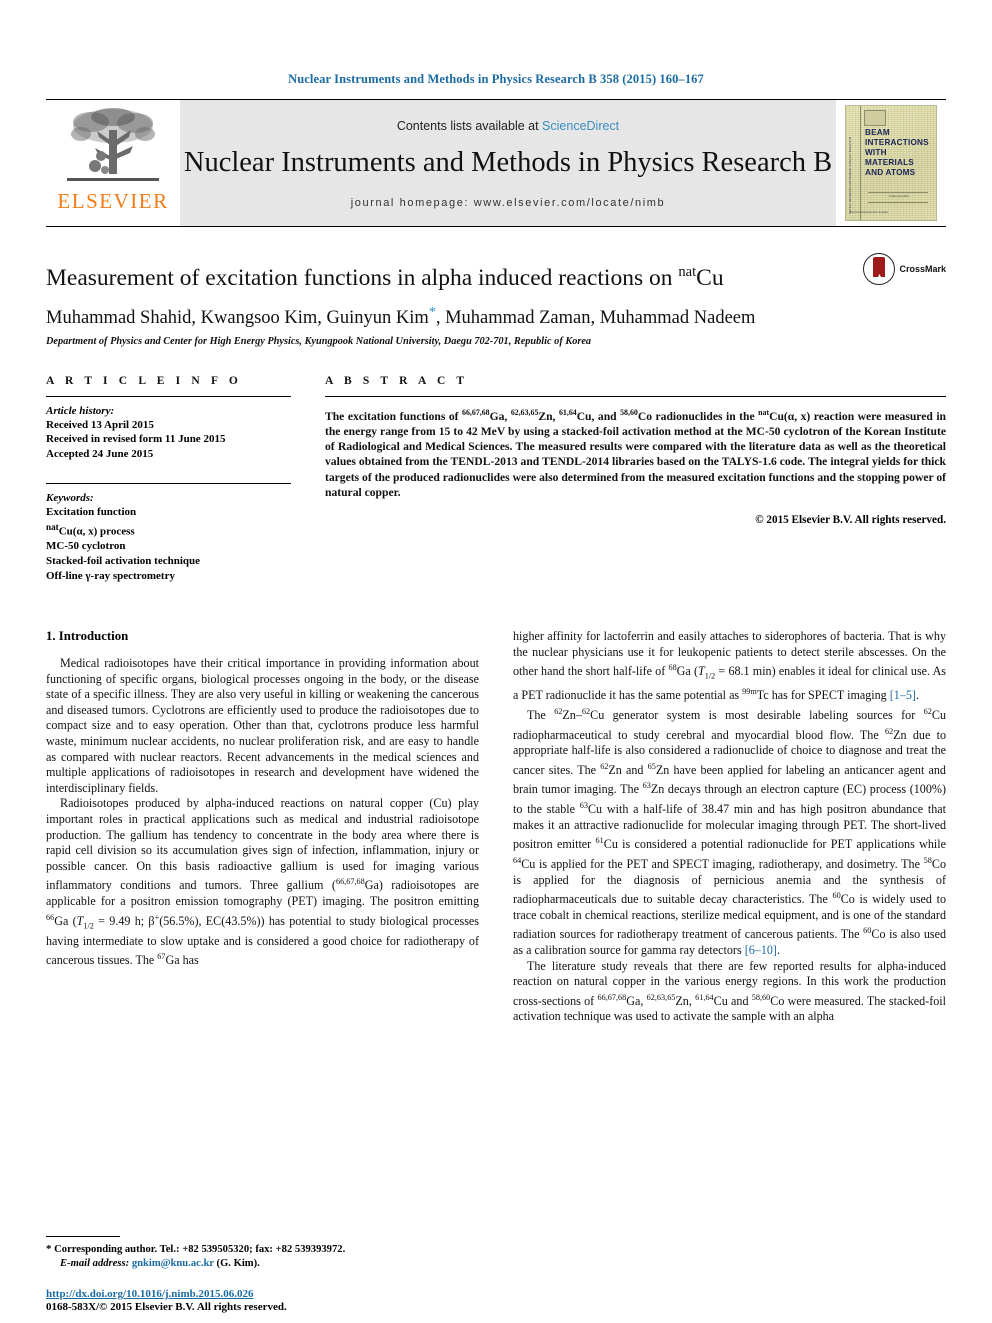 The image size is (992, 1323). Describe the element at coordinates (95, 1263) in the screenshot. I see `footnote-email-label: E-mail address:` at that location.